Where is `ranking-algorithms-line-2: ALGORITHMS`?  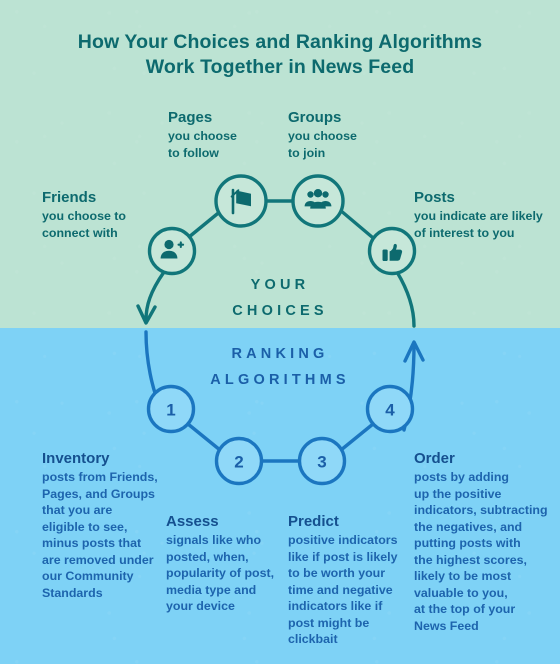
ranking-algorithms-line-2: ALGORITHMS is located at coordinates (280, 380).